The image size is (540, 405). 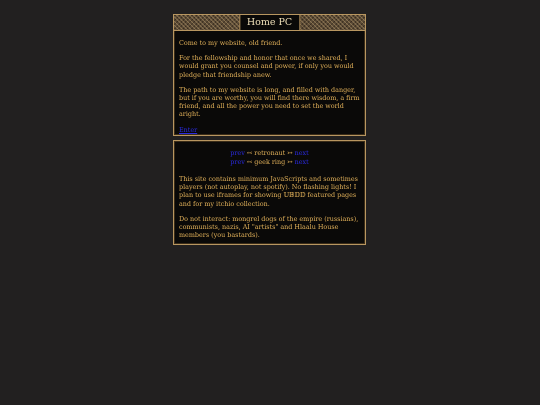 I want to click on page-title: Home PC, so click(x=269, y=22).